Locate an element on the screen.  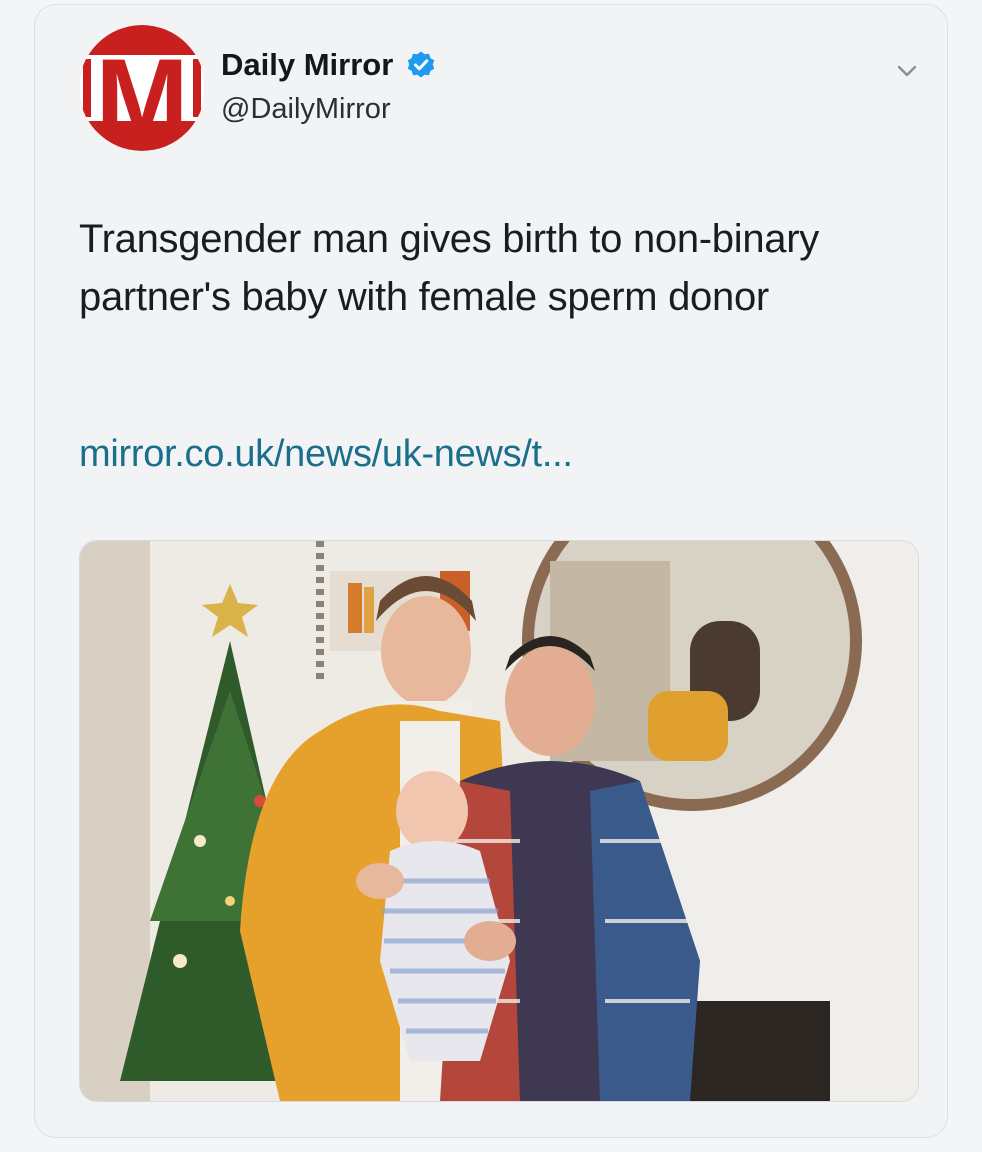
handle: @DailyMirror is located at coordinates (328, 109).